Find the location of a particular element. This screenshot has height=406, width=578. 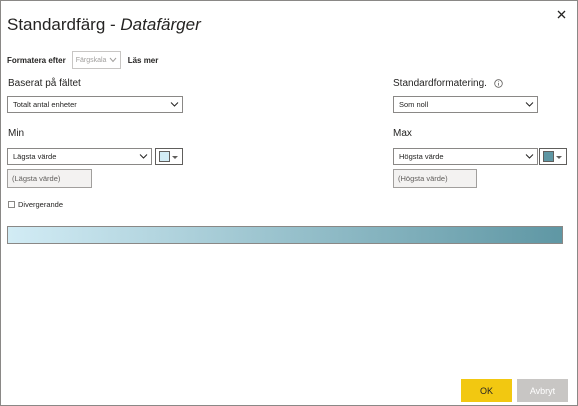

diverging-label: Divergerande is located at coordinates (41, 204).